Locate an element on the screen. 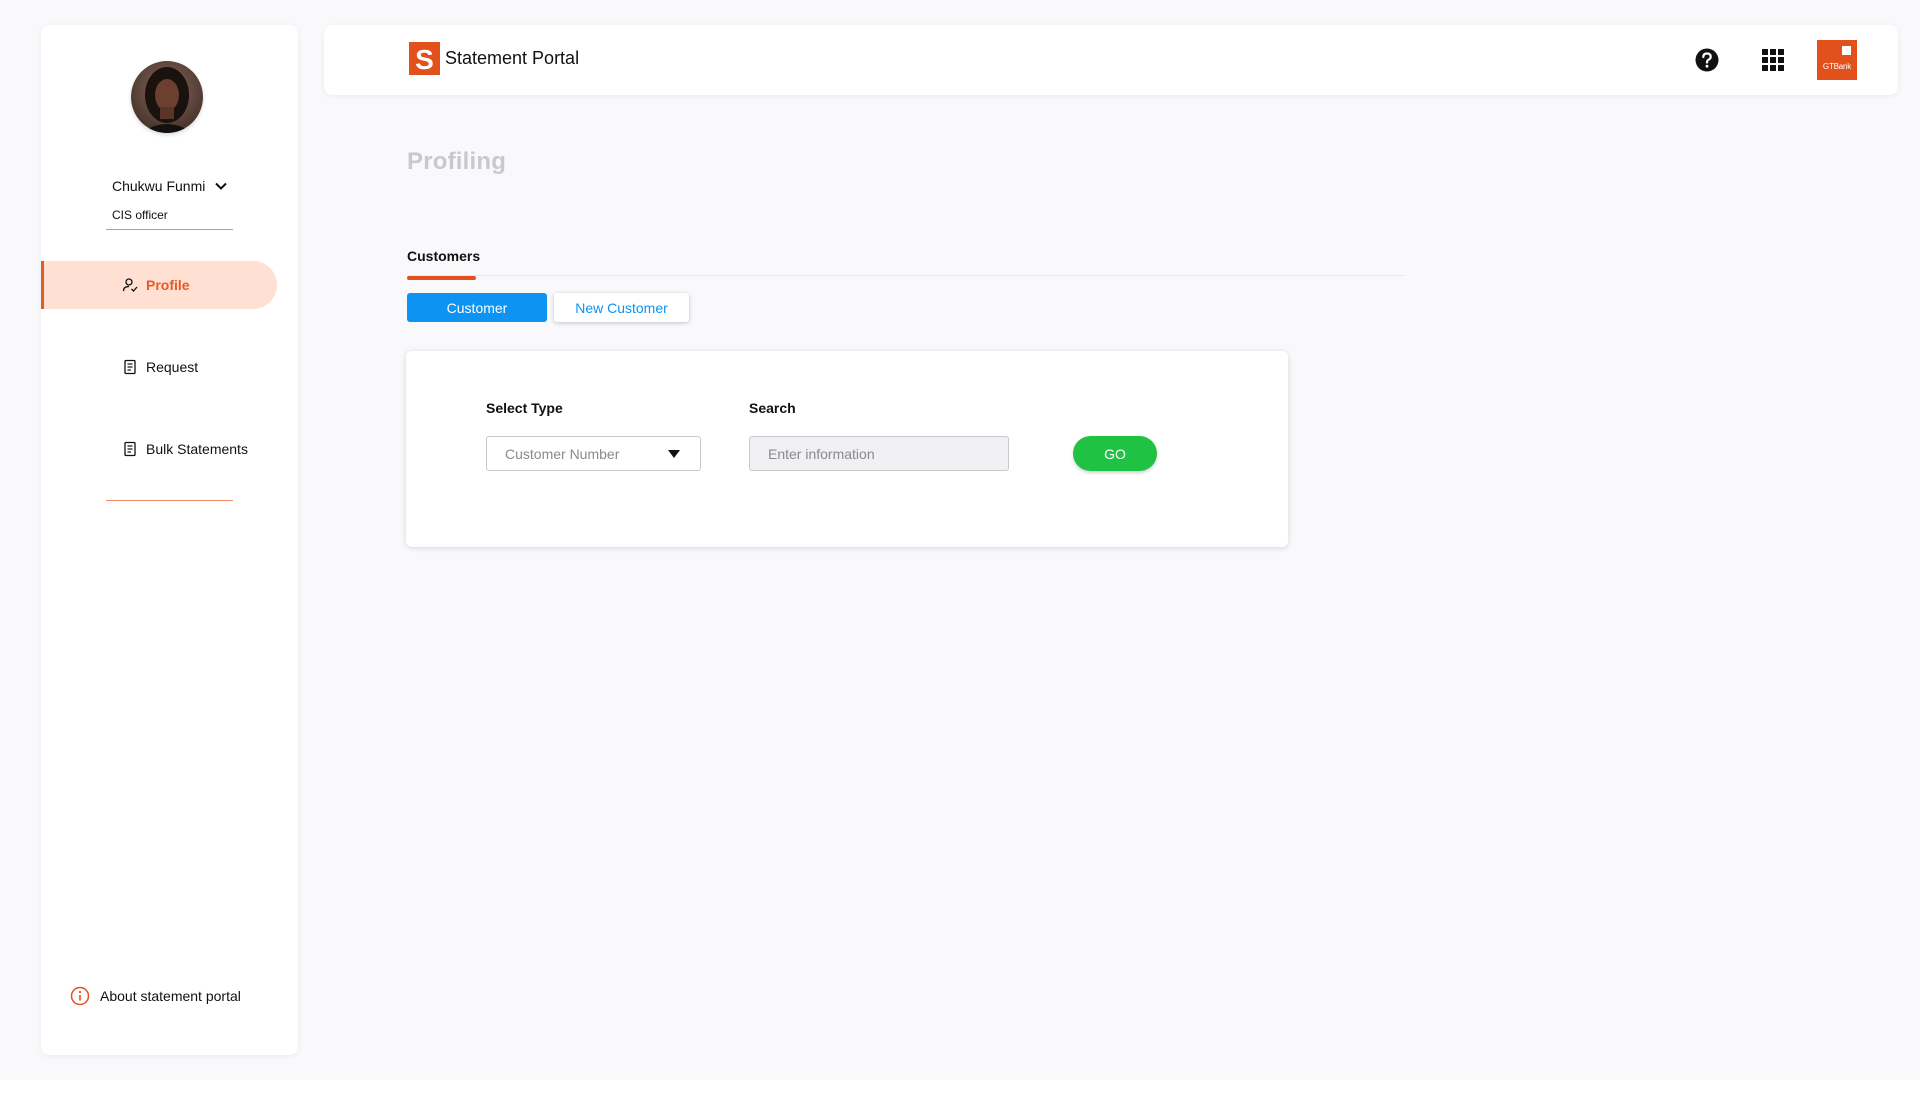 This screenshot has width=1920, height=1107. app-title: Statement Portal is located at coordinates (512, 58).